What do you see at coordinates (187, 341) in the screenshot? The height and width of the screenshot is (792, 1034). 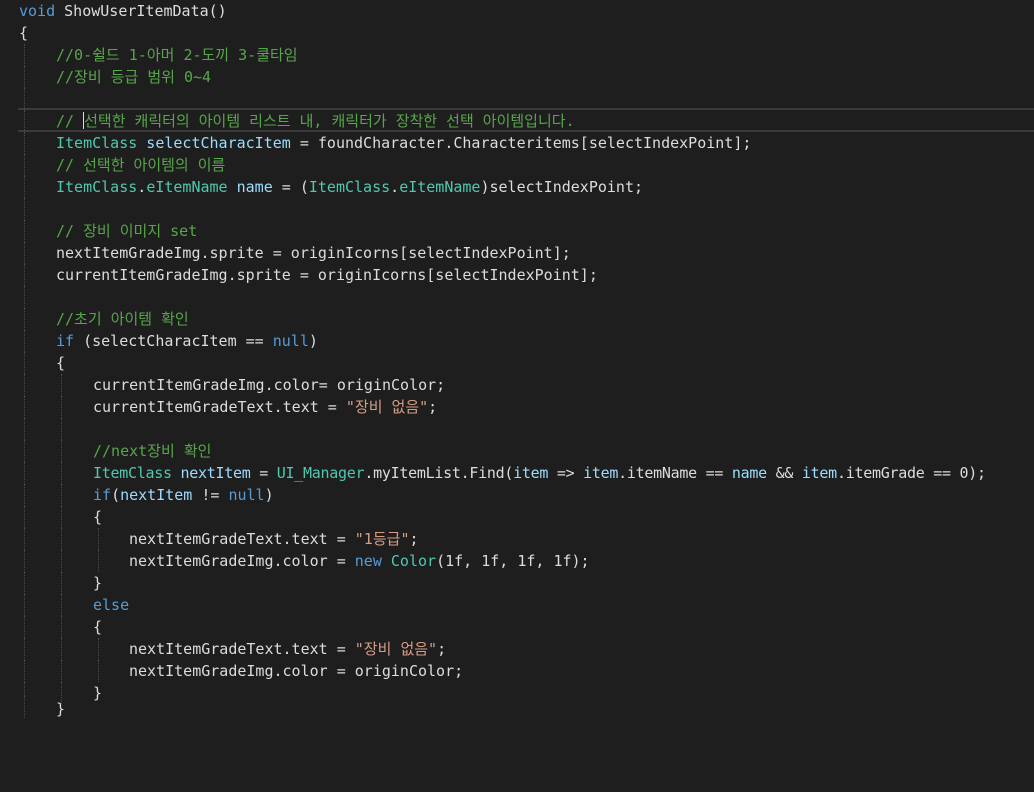 I see `code-text: if (selectCharacItem == null)` at bounding box center [187, 341].